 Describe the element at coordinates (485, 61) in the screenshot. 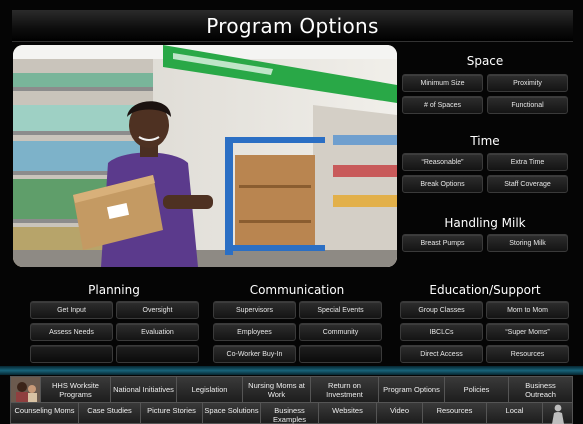

I see `space-heading: Space` at that location.